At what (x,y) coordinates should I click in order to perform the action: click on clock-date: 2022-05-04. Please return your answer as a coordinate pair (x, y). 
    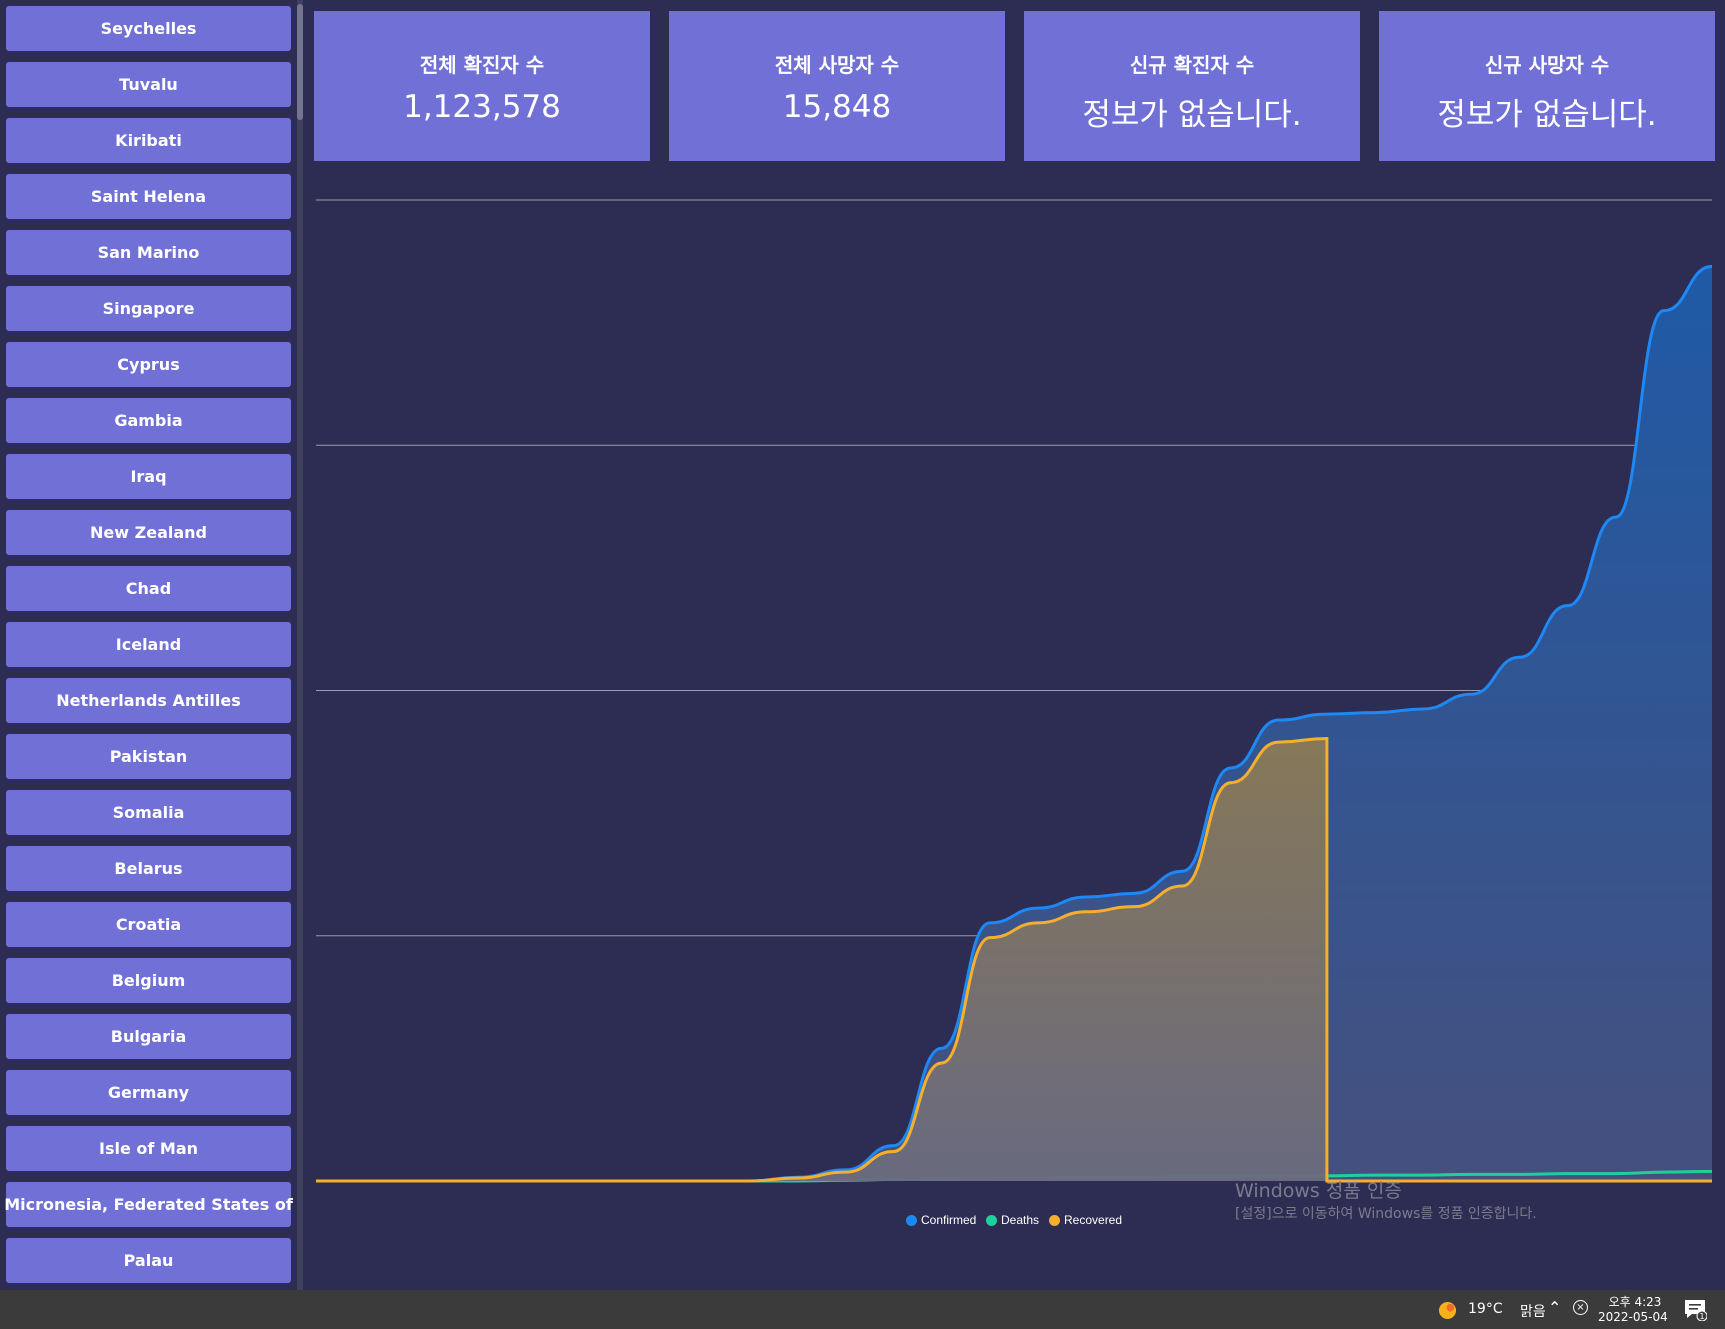
    Looking at the image, I should click on (1633, 1317).